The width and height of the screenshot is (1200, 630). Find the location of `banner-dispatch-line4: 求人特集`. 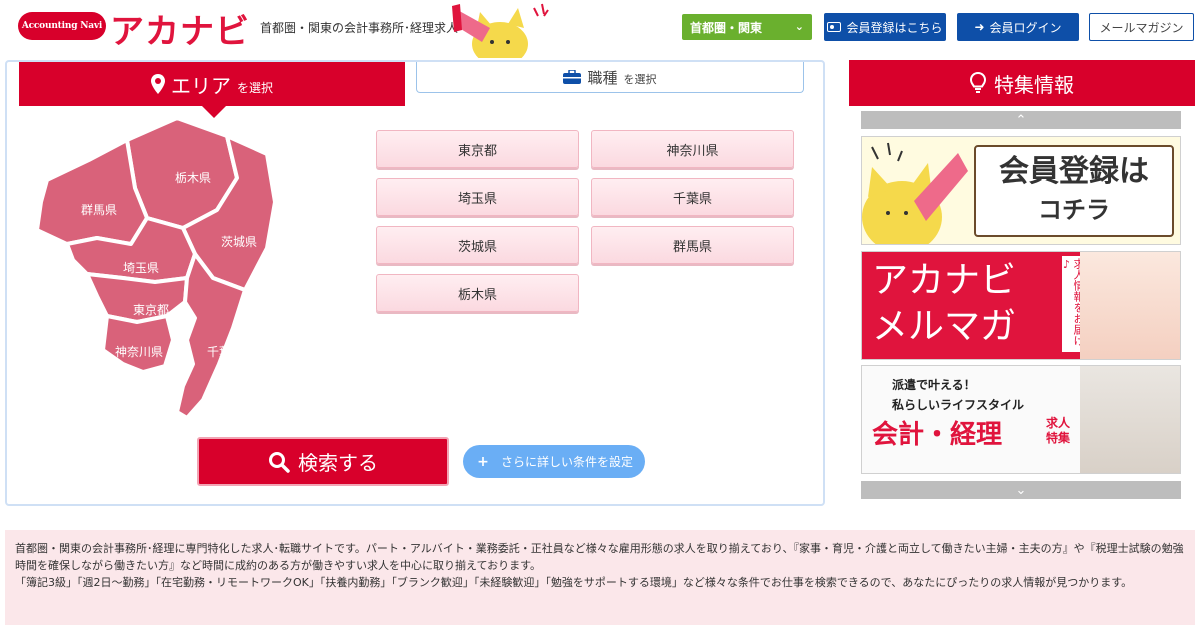

banner-dispatch-line4: 求人特集 is located at coordinates (1058, 430).